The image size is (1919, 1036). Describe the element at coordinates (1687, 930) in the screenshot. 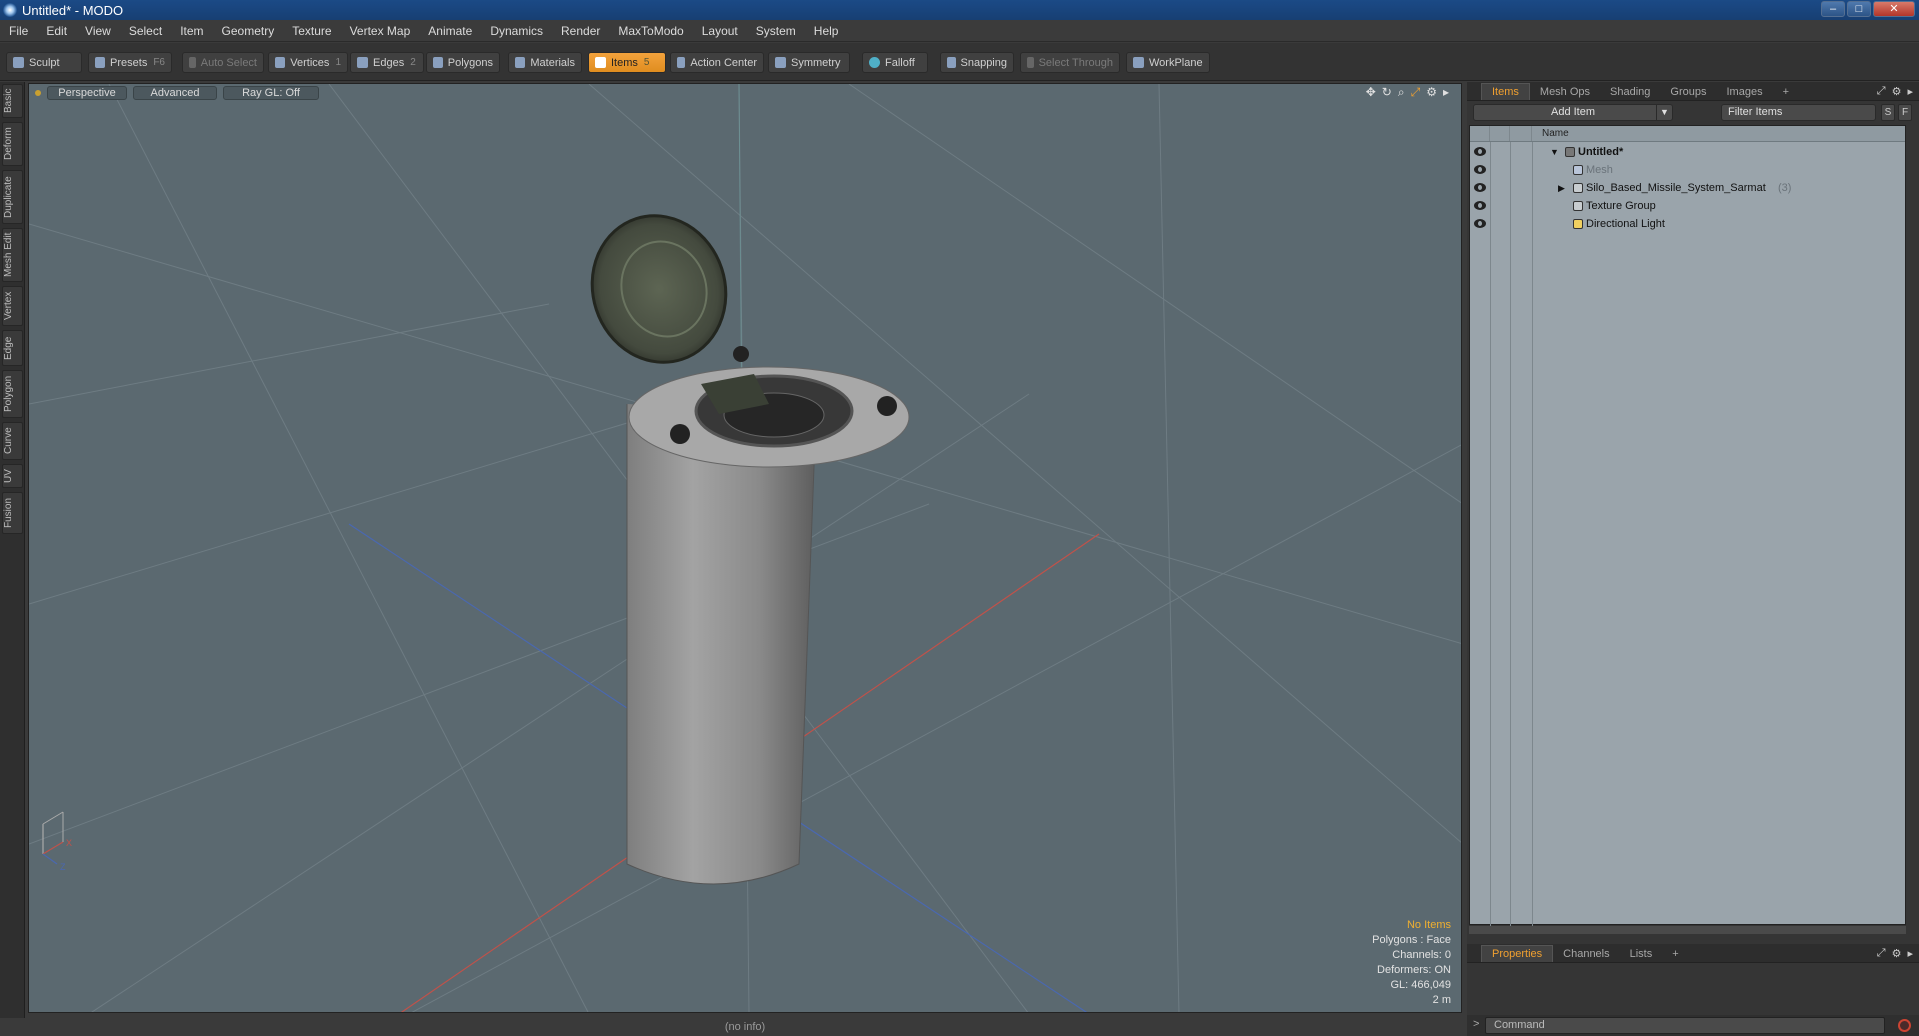

I see `item-list-scrollbar` at that location.